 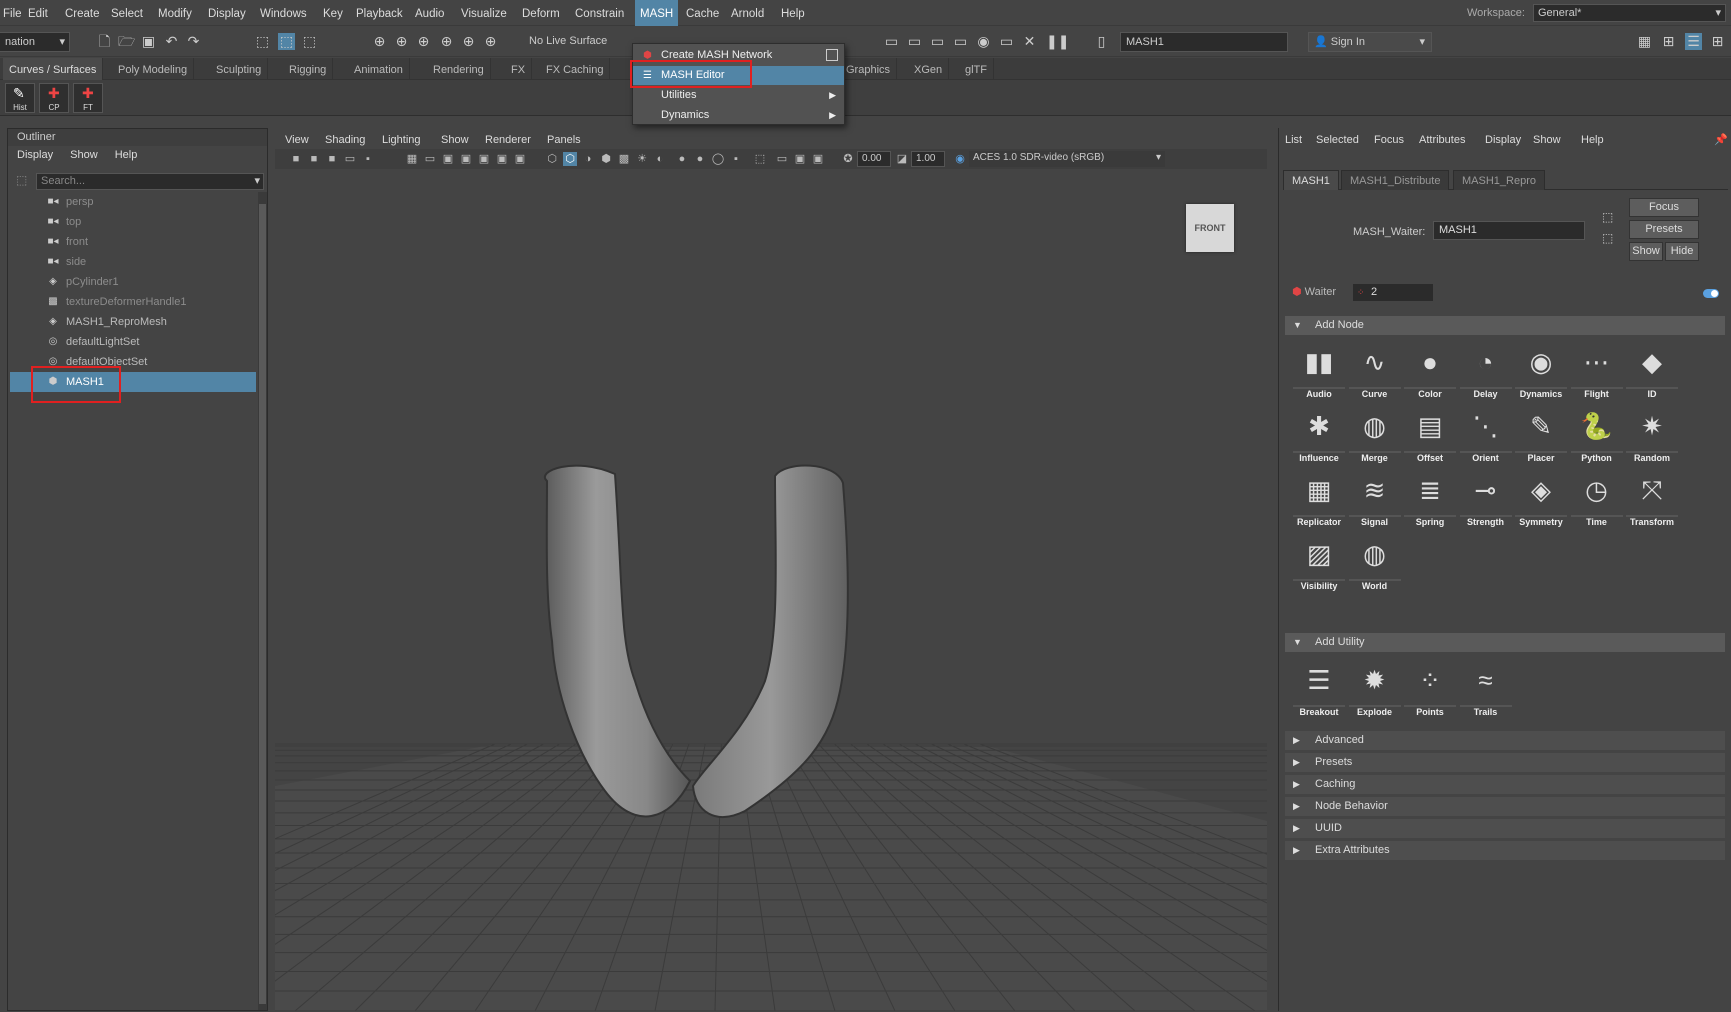 I want to click on pin-icon: 📌, so click(x=1721, y=140).